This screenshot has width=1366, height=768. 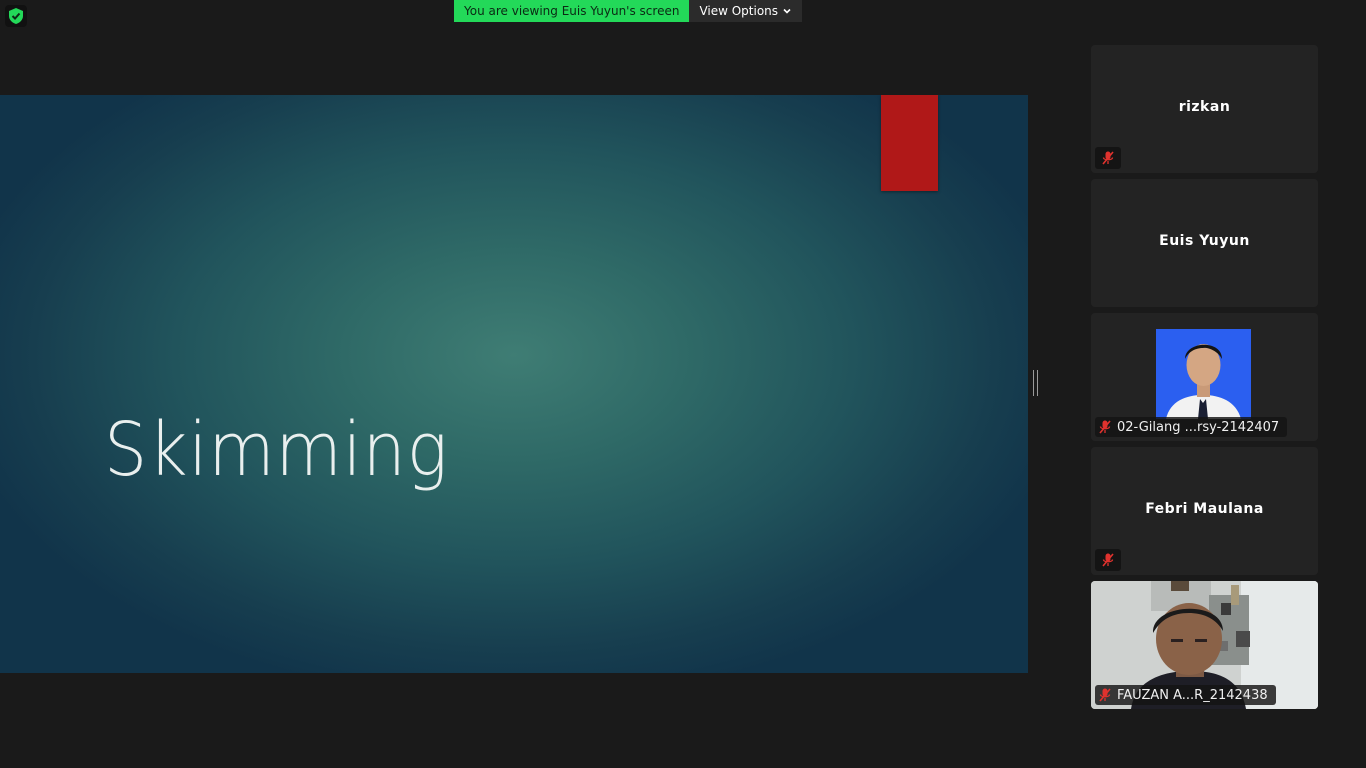 I want to click on participant-tile-gilang: 02-Gilang ...rsy-2142407, so click(x=1204, y=377).